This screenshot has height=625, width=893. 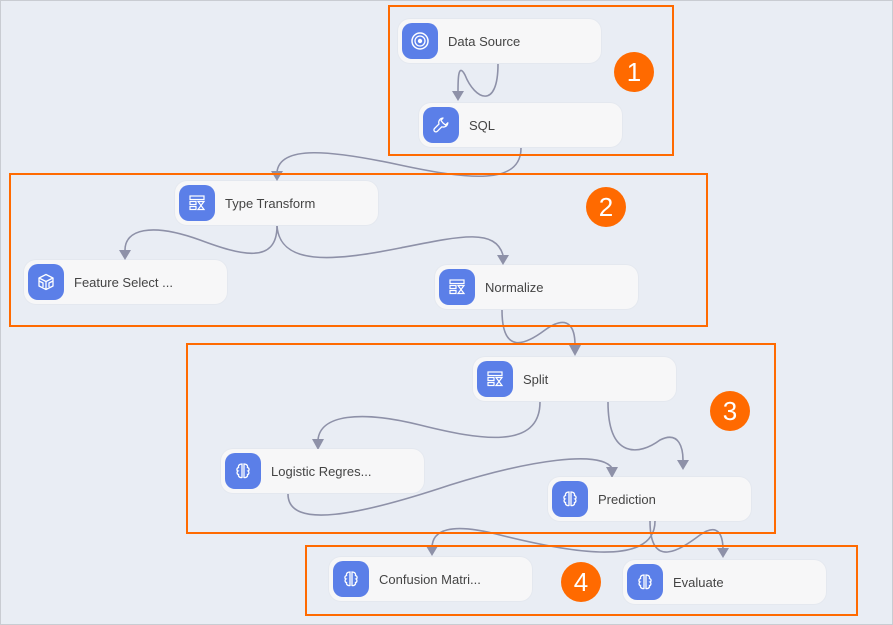 What do you see at coordinates (581, 582) in the screenshot?
I see `group-4-badge: 4` at bounding box center [581, 582].